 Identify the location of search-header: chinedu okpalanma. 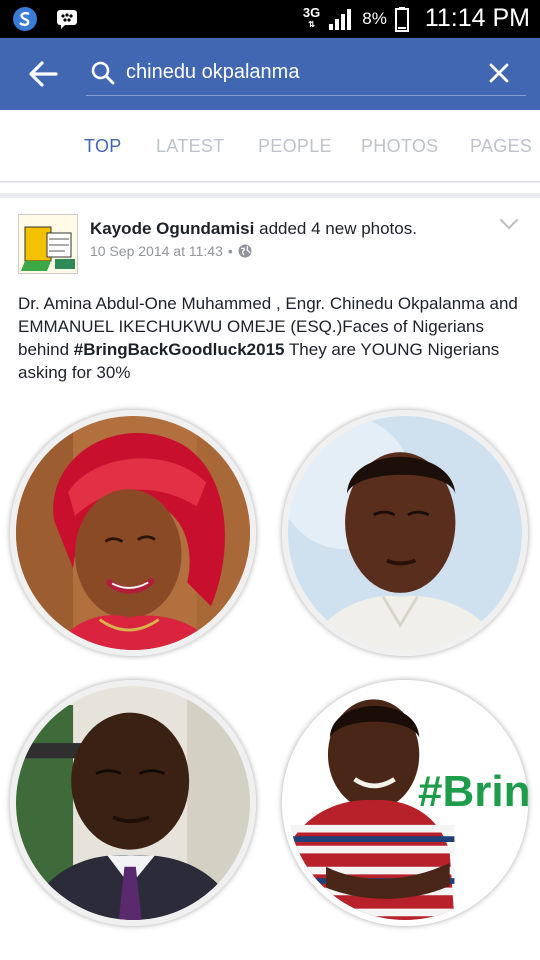
(270, 74).